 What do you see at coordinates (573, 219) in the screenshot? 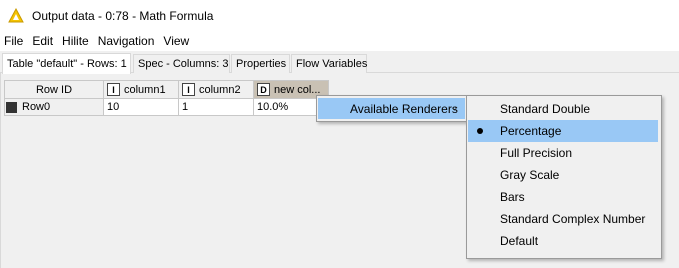
I see `menu-item-label: Standard Complex Number` at bounding box center [573, 219].